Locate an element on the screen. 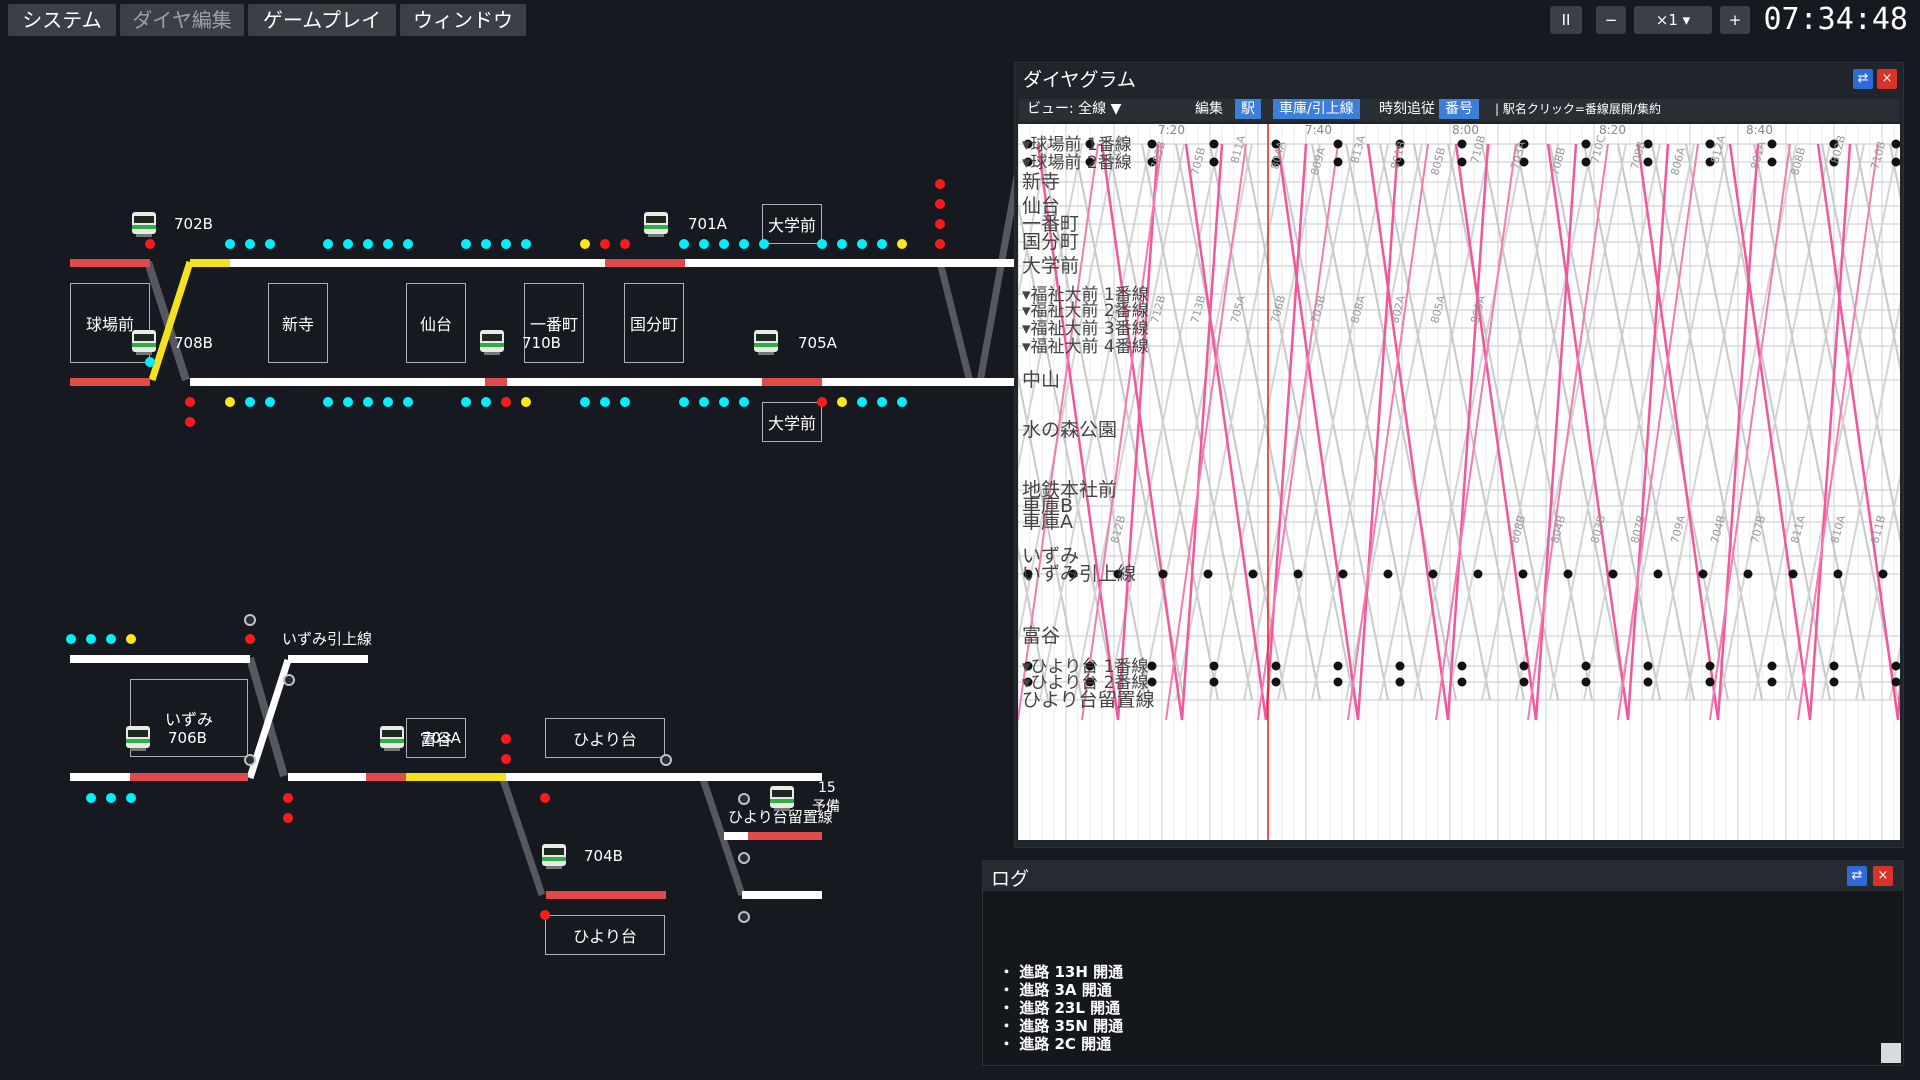 Image resolution: width=1920 pixels, height=1080 pixels. station-hiyoridai-down: ひより台 is located at coordinates (605, 935).